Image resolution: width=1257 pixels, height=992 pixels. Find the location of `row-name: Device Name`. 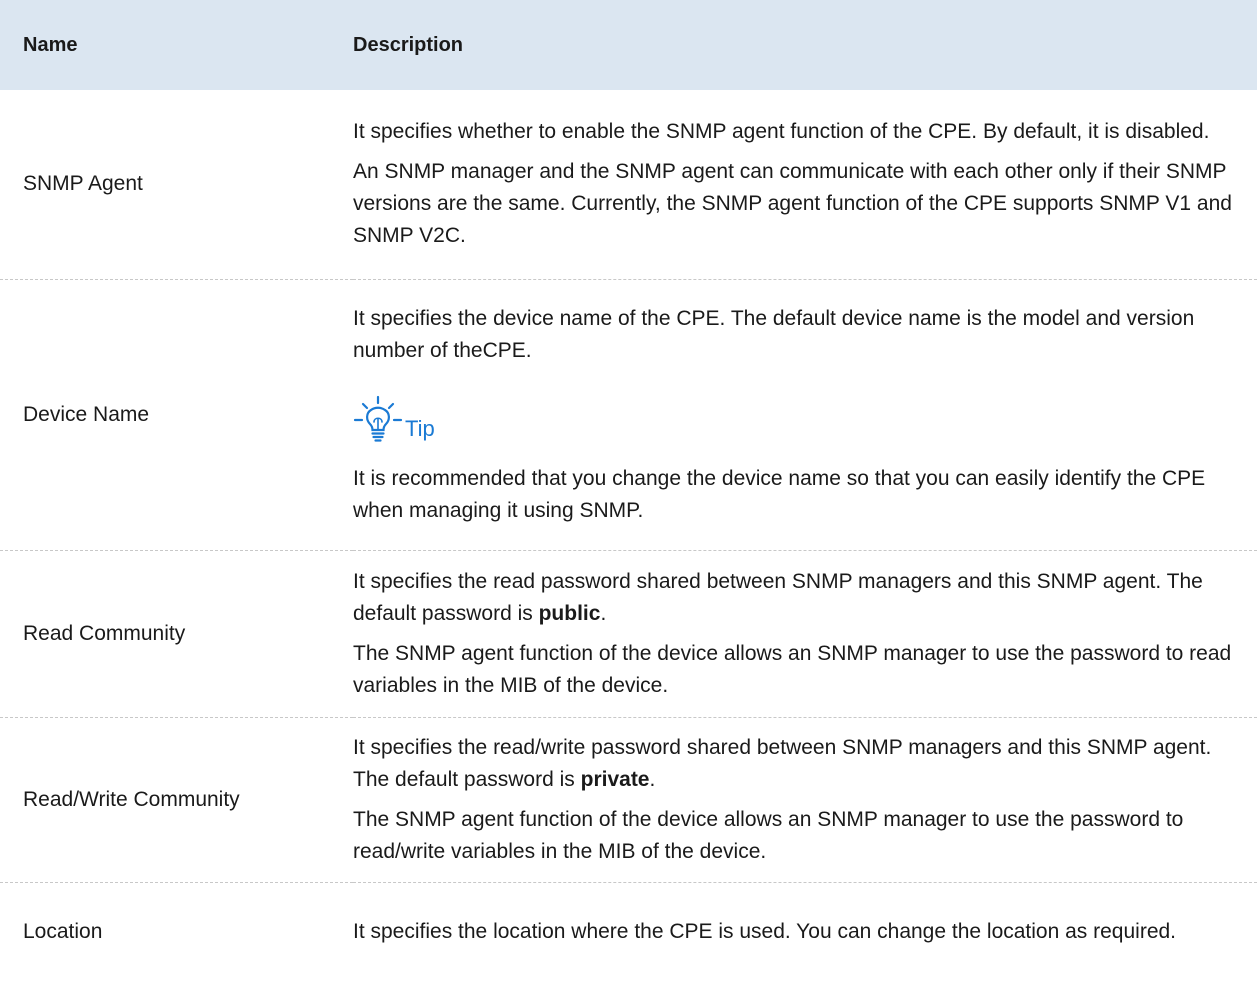

row-name: Device Name is located at coordinates (176, 415).